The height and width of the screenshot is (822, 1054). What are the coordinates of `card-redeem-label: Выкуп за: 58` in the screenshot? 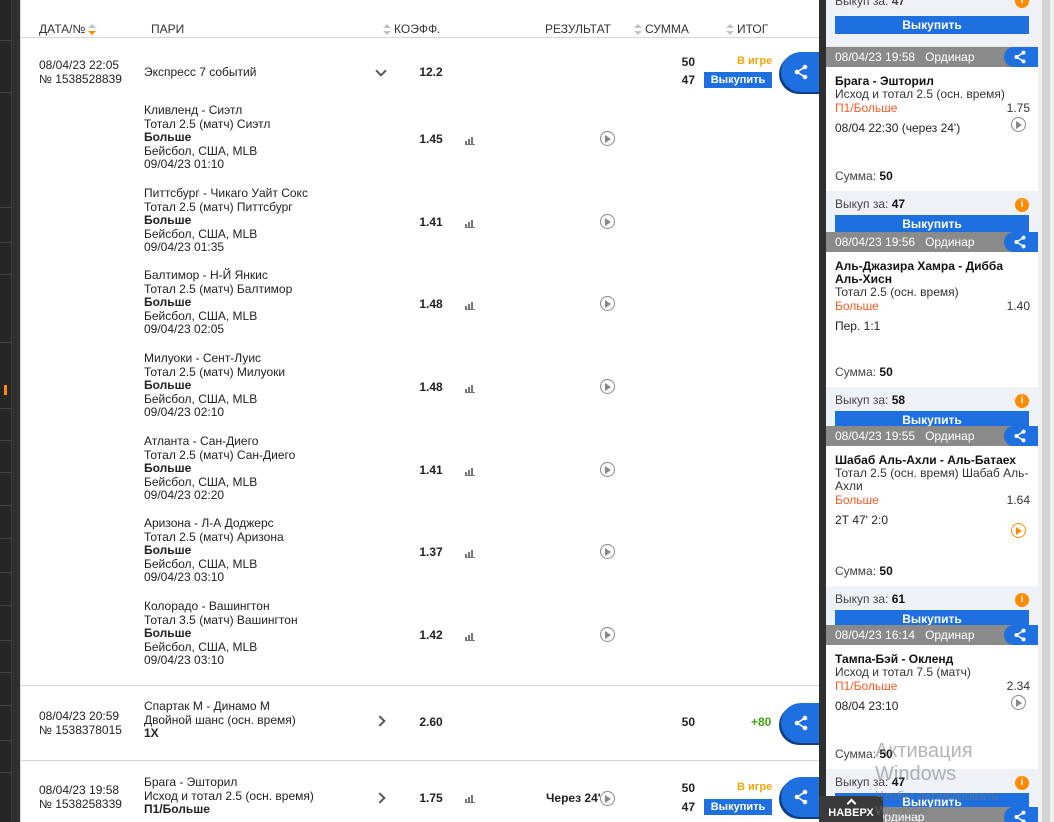 It's located at (870, 400).